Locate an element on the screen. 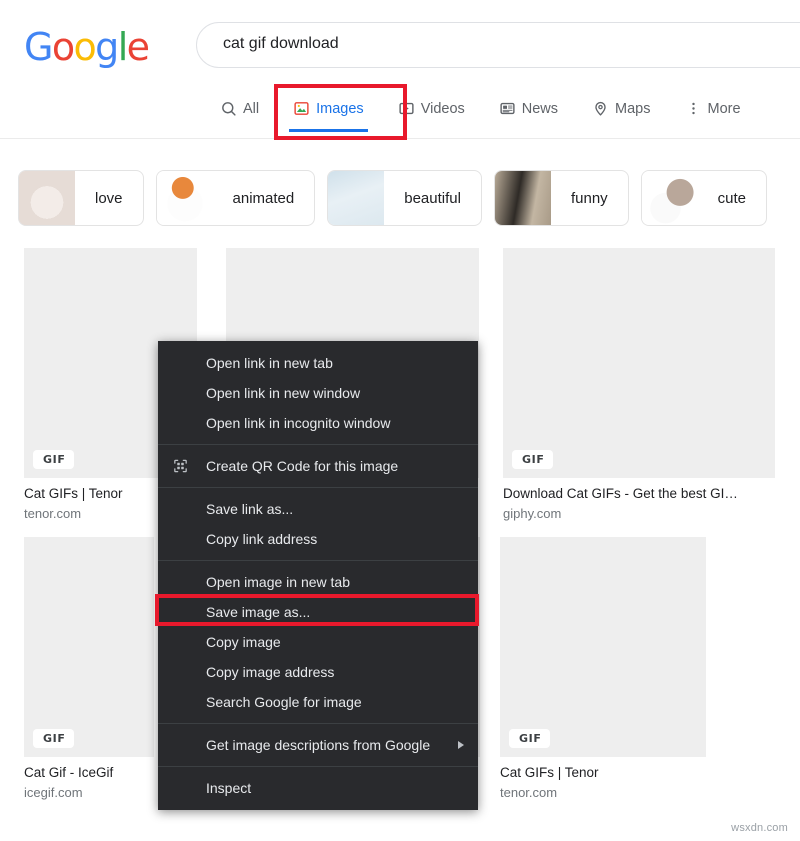 This screenshot has width=800, height=841. filter-chip-beautiful: beautiful is located at coordinates (404, 198).